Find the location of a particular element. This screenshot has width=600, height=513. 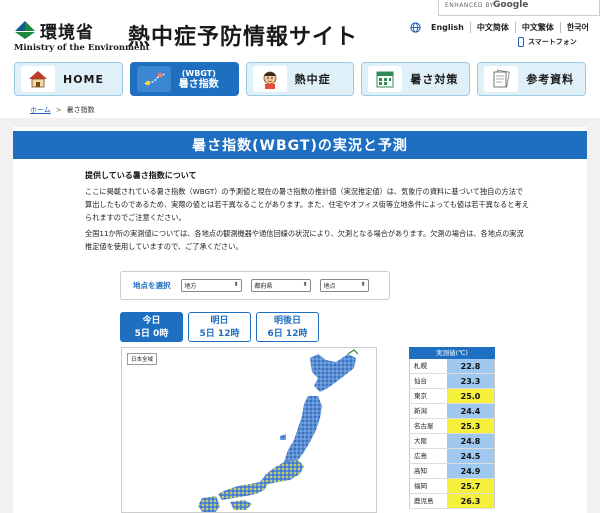

prefecture-select-value: 都府県 is located at coordinates (263, 286).